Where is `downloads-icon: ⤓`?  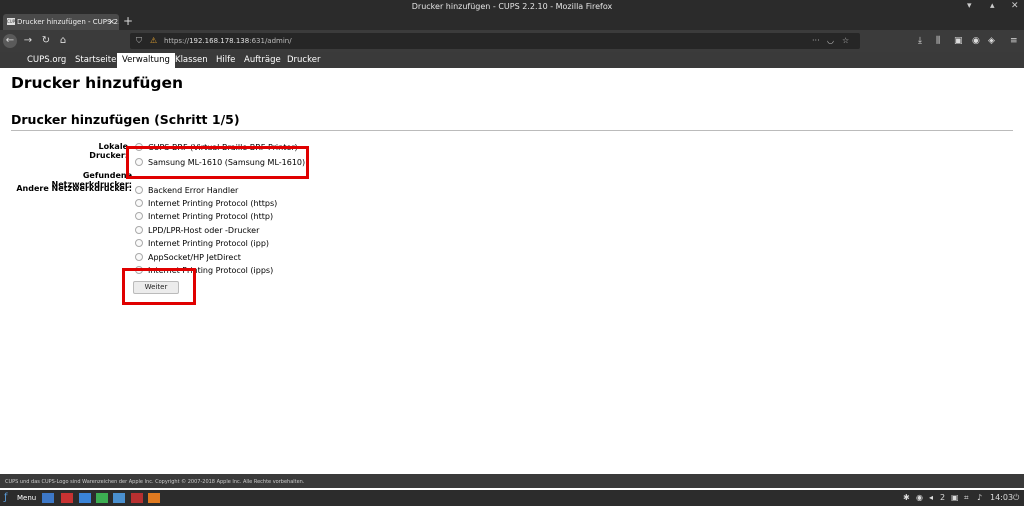 downloads-icon: ⤓ is located at coordinates (920, 41).